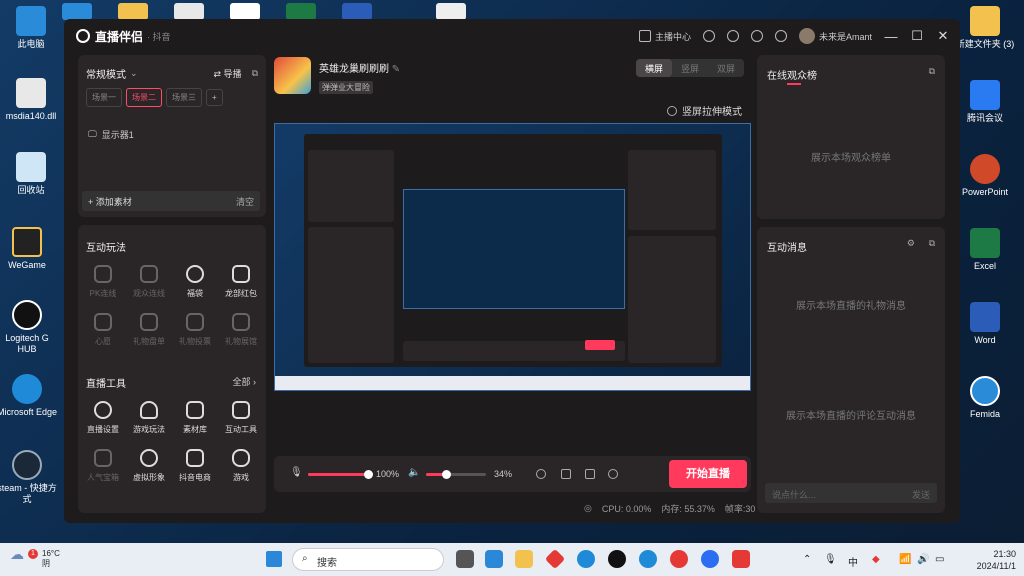  What do you see at coordinates (195, 282) in the screenshot?
I see `lucky-bag-tool: 福袋` at bounding box center [195, 282].